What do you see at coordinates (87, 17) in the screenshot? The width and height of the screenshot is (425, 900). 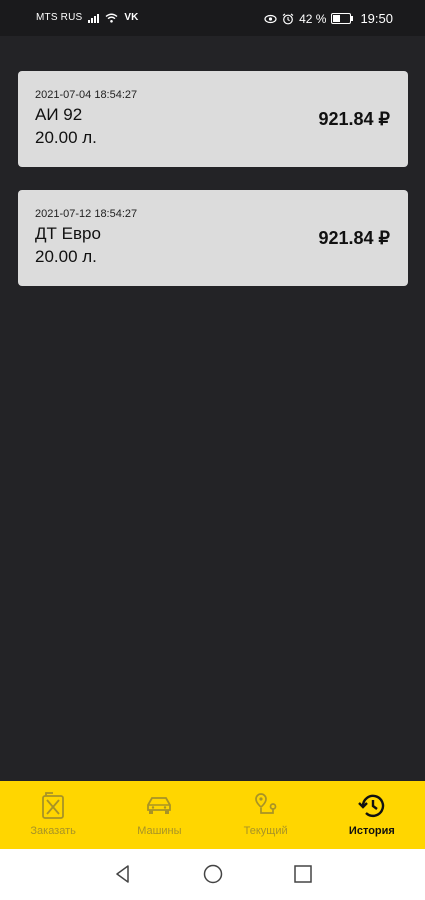 I see `status-left: MTS RUS VK` at bounding box center [87, 17].